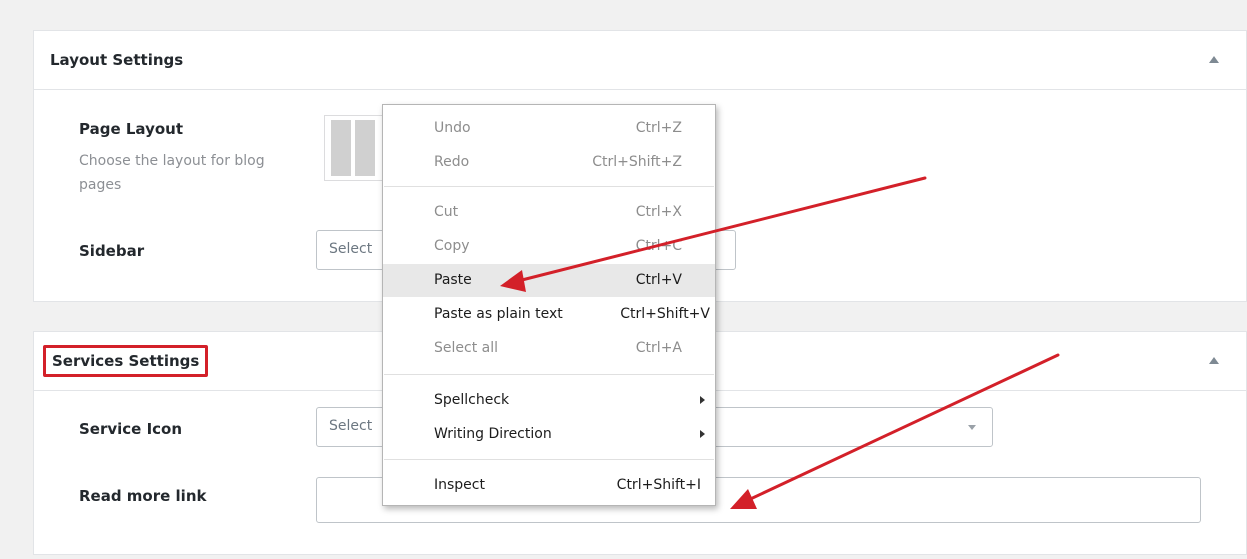 This screenshot has width=1247, height=559. I want to click on menu-item-shortcut: Ctrl+V, so click(658, 280).